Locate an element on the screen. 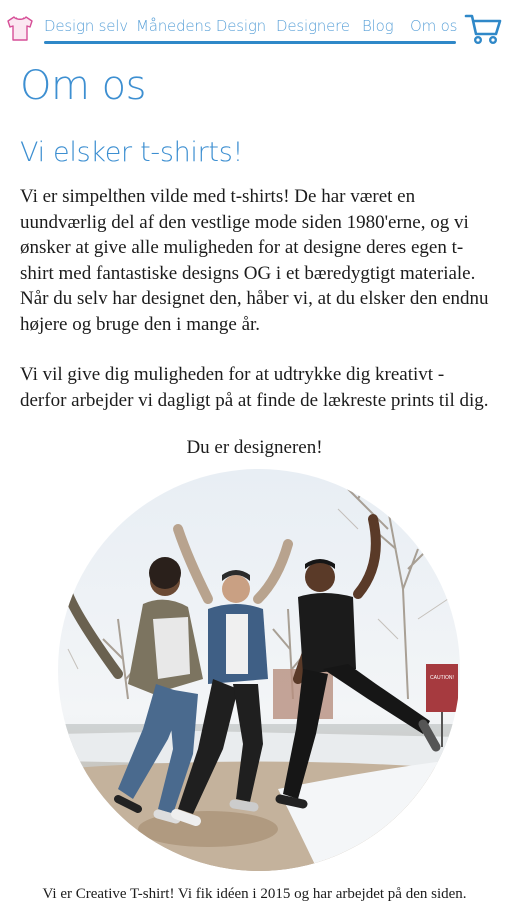 The image size is (509, 910). sign-caution-text: CAUTION! is located at coordinates (442, 678).